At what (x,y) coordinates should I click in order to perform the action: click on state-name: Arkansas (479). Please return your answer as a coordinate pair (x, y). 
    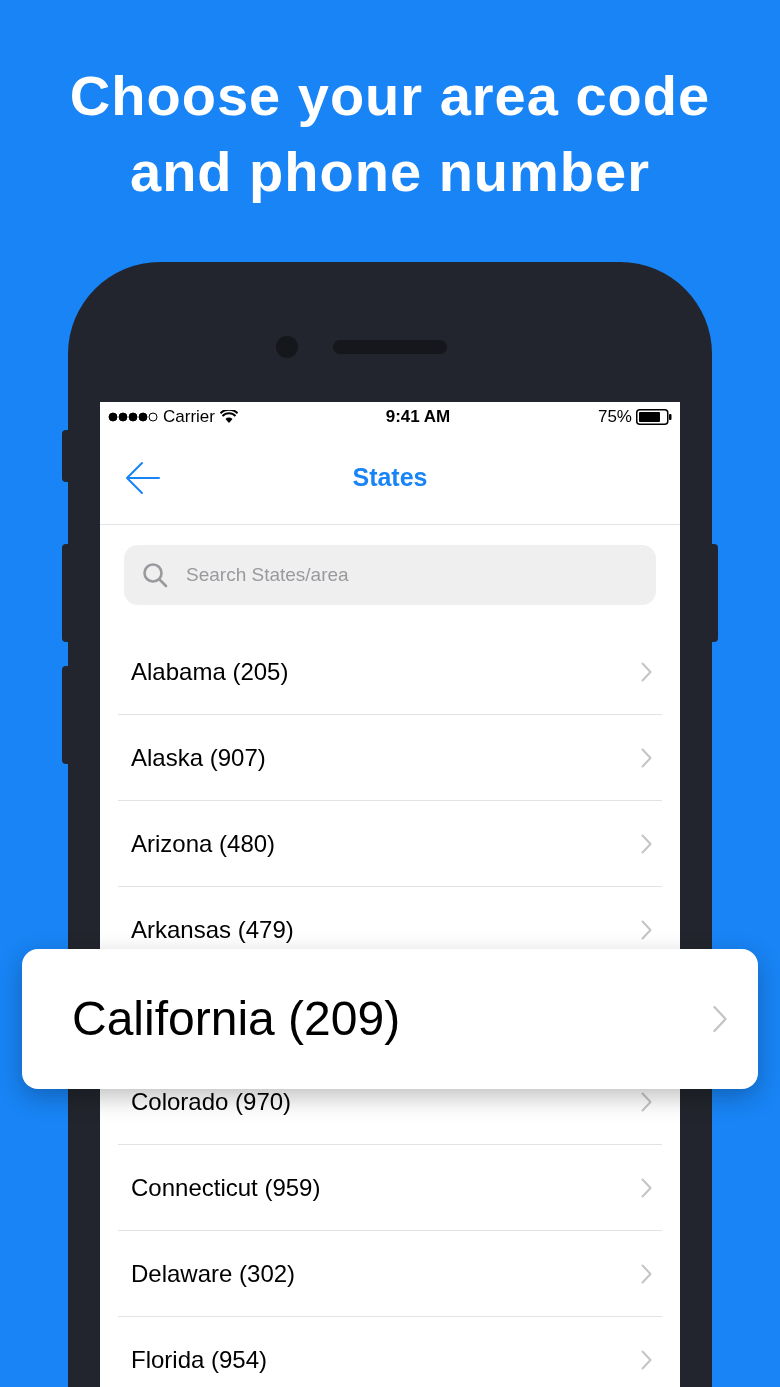
    Looking at the image, I should click on (212, 929).